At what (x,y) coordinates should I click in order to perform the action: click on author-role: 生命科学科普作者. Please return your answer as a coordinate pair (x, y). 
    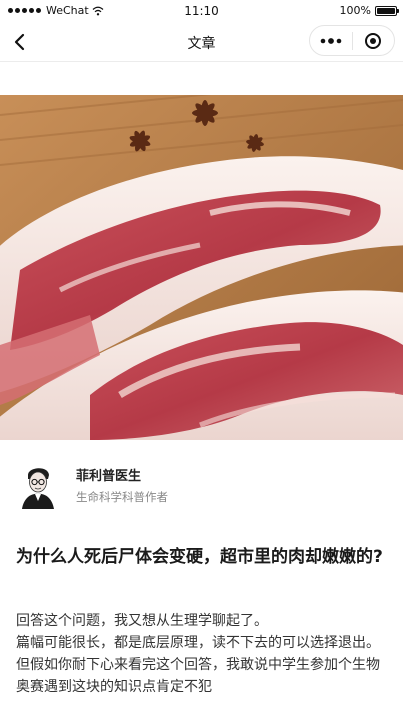
    Looking at the image, I should click on (122, 497).